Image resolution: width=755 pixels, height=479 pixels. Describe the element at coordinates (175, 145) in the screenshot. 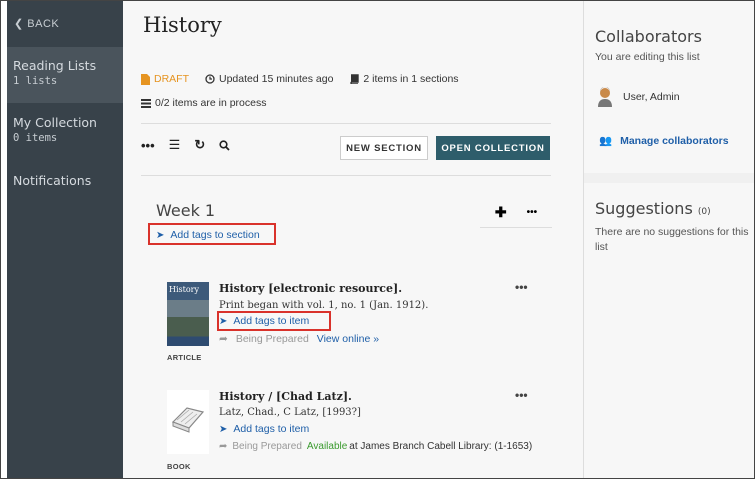

I see `list-view-icon: ☰` at that location.